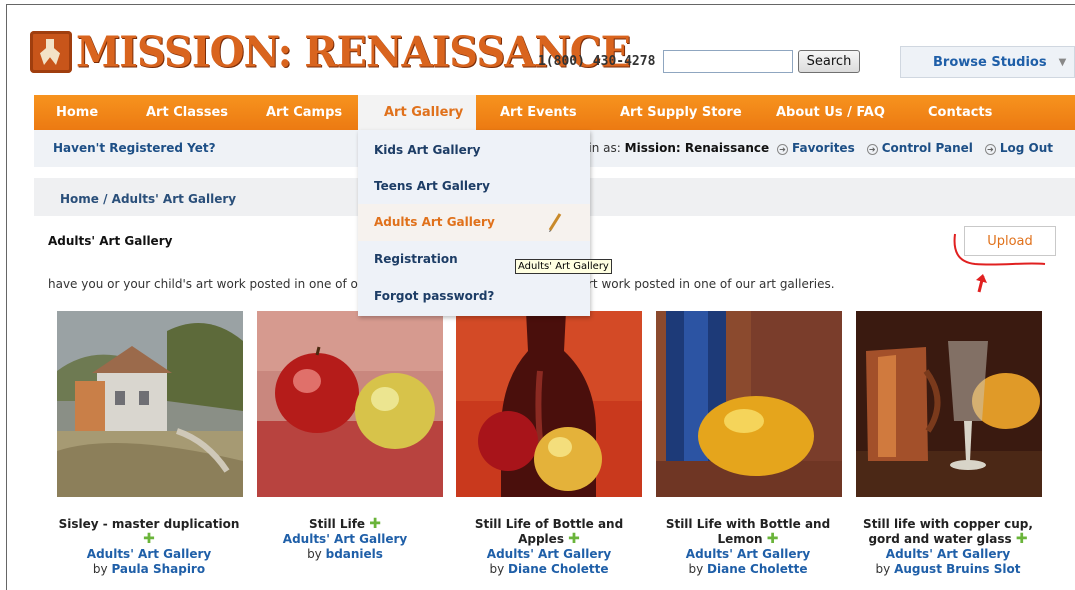  I want to click on breadcrumb: Home / Adults' Art Gallery, so click(148, 199).